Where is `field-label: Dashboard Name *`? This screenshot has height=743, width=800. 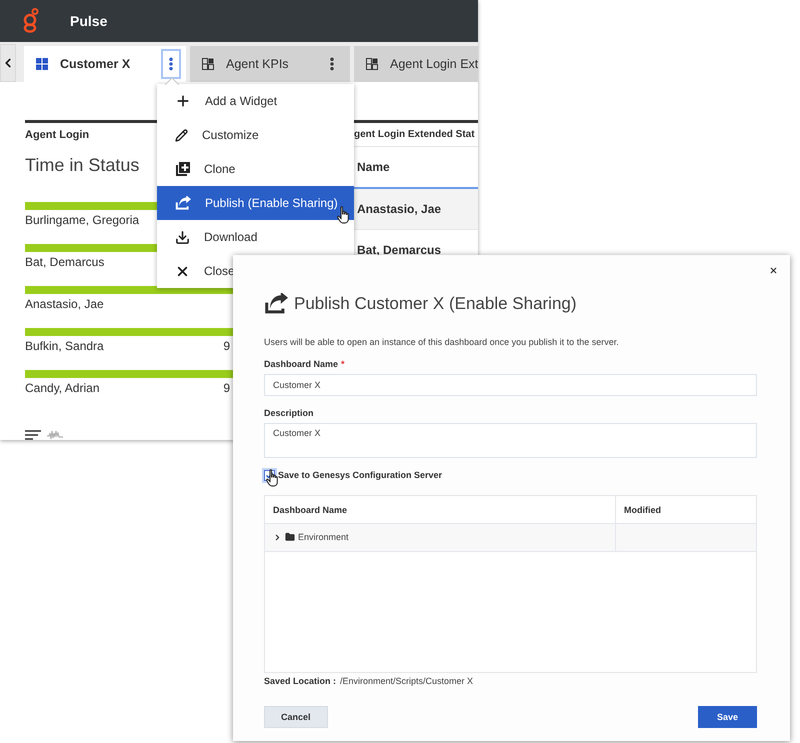
field-label: Dashboard Name * is located at coordinates (305, 363).